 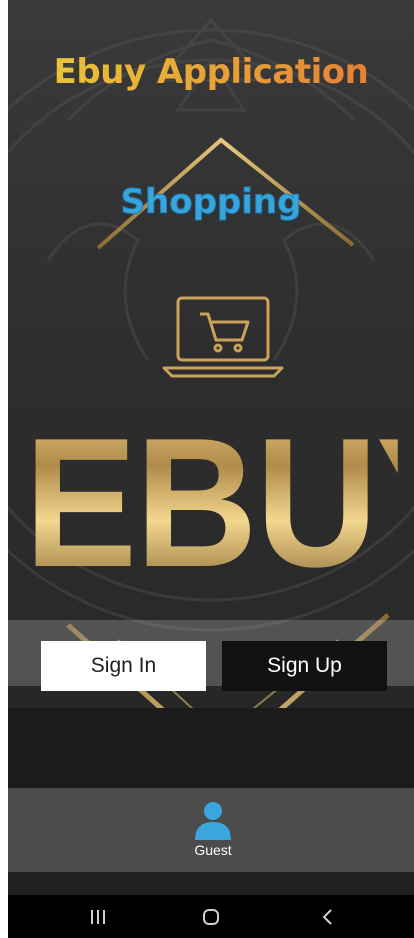 I want to click on recent-apps-button, so click(x=98, y=916).